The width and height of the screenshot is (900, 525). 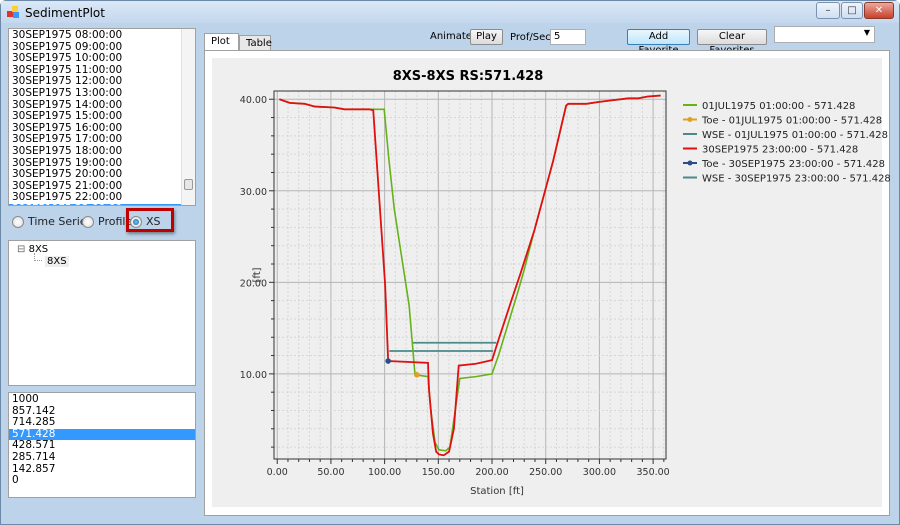 What do you see at coordinates (491, 472) in the screenshot?
I see `x-tick-label: 200.00` at bounding box center [491, 472].